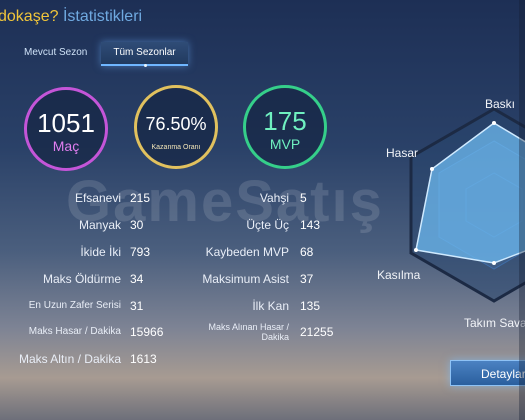 This screenshot has height=420, width=525. What do you see at coordinates (317, 332) in the screenshot?
I see `stat-value: 21255` at bounding box center [317, 332].